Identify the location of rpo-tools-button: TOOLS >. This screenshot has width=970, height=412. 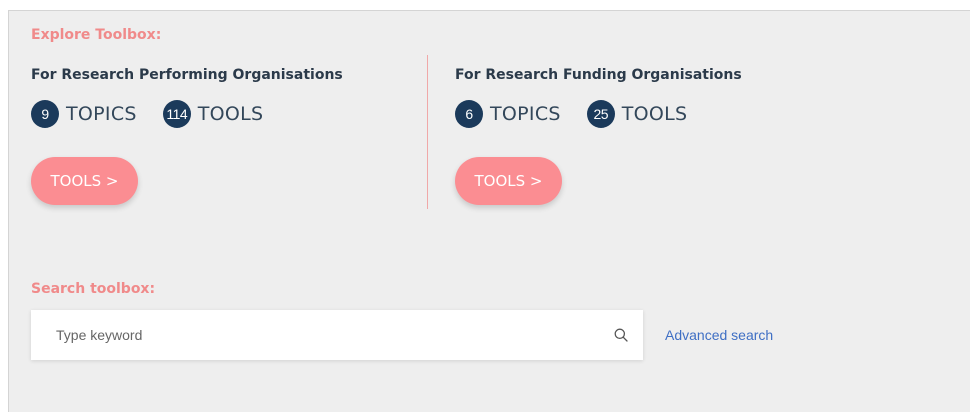
(84, 181).